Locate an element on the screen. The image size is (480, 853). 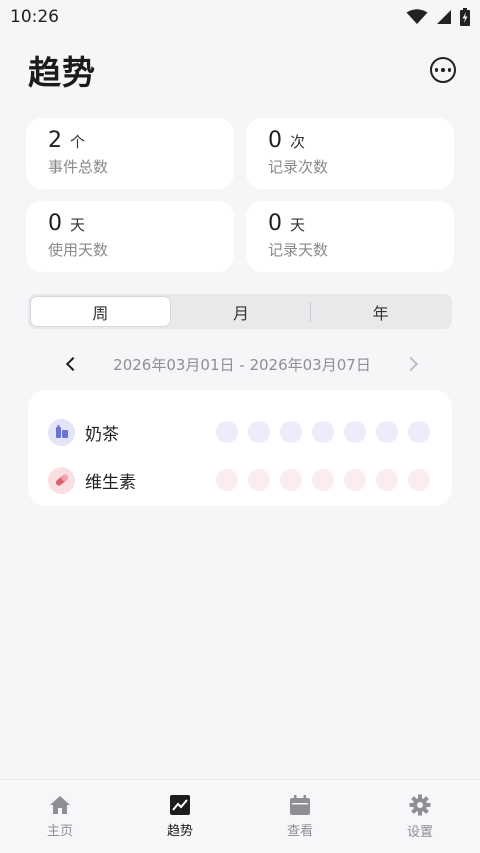
battery-charging-icon is located at coordinates (465, 17).